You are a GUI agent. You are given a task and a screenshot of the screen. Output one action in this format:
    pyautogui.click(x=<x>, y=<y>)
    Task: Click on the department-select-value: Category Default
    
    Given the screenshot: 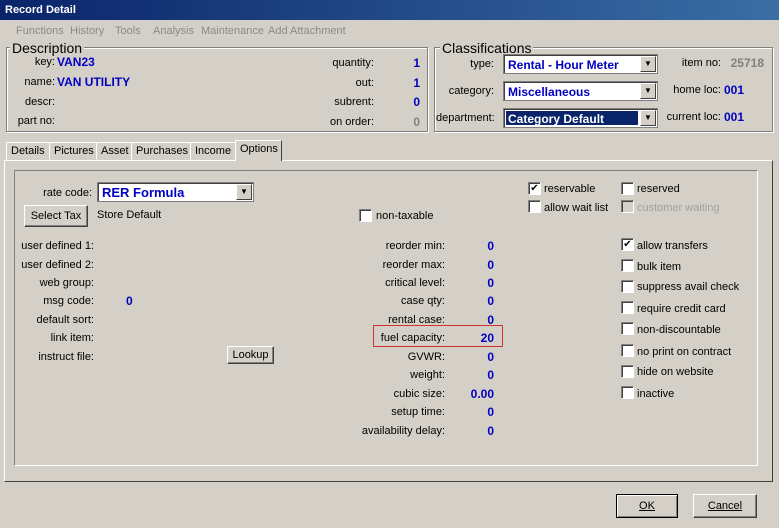 What is the action you would take?
    pyautogui.click(x=556, y=119)
    